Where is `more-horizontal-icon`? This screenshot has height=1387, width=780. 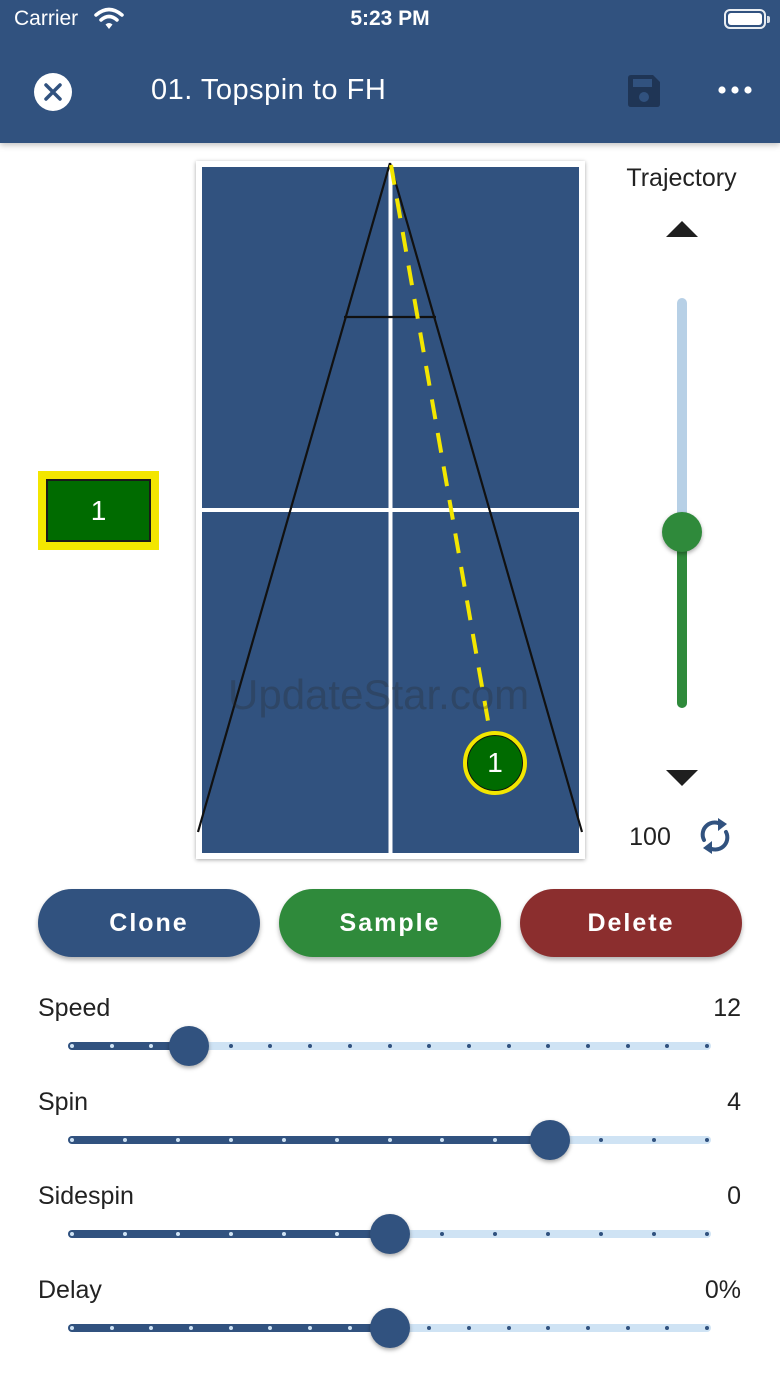
more-horizontal-icon is located at coordinates (735, 90).